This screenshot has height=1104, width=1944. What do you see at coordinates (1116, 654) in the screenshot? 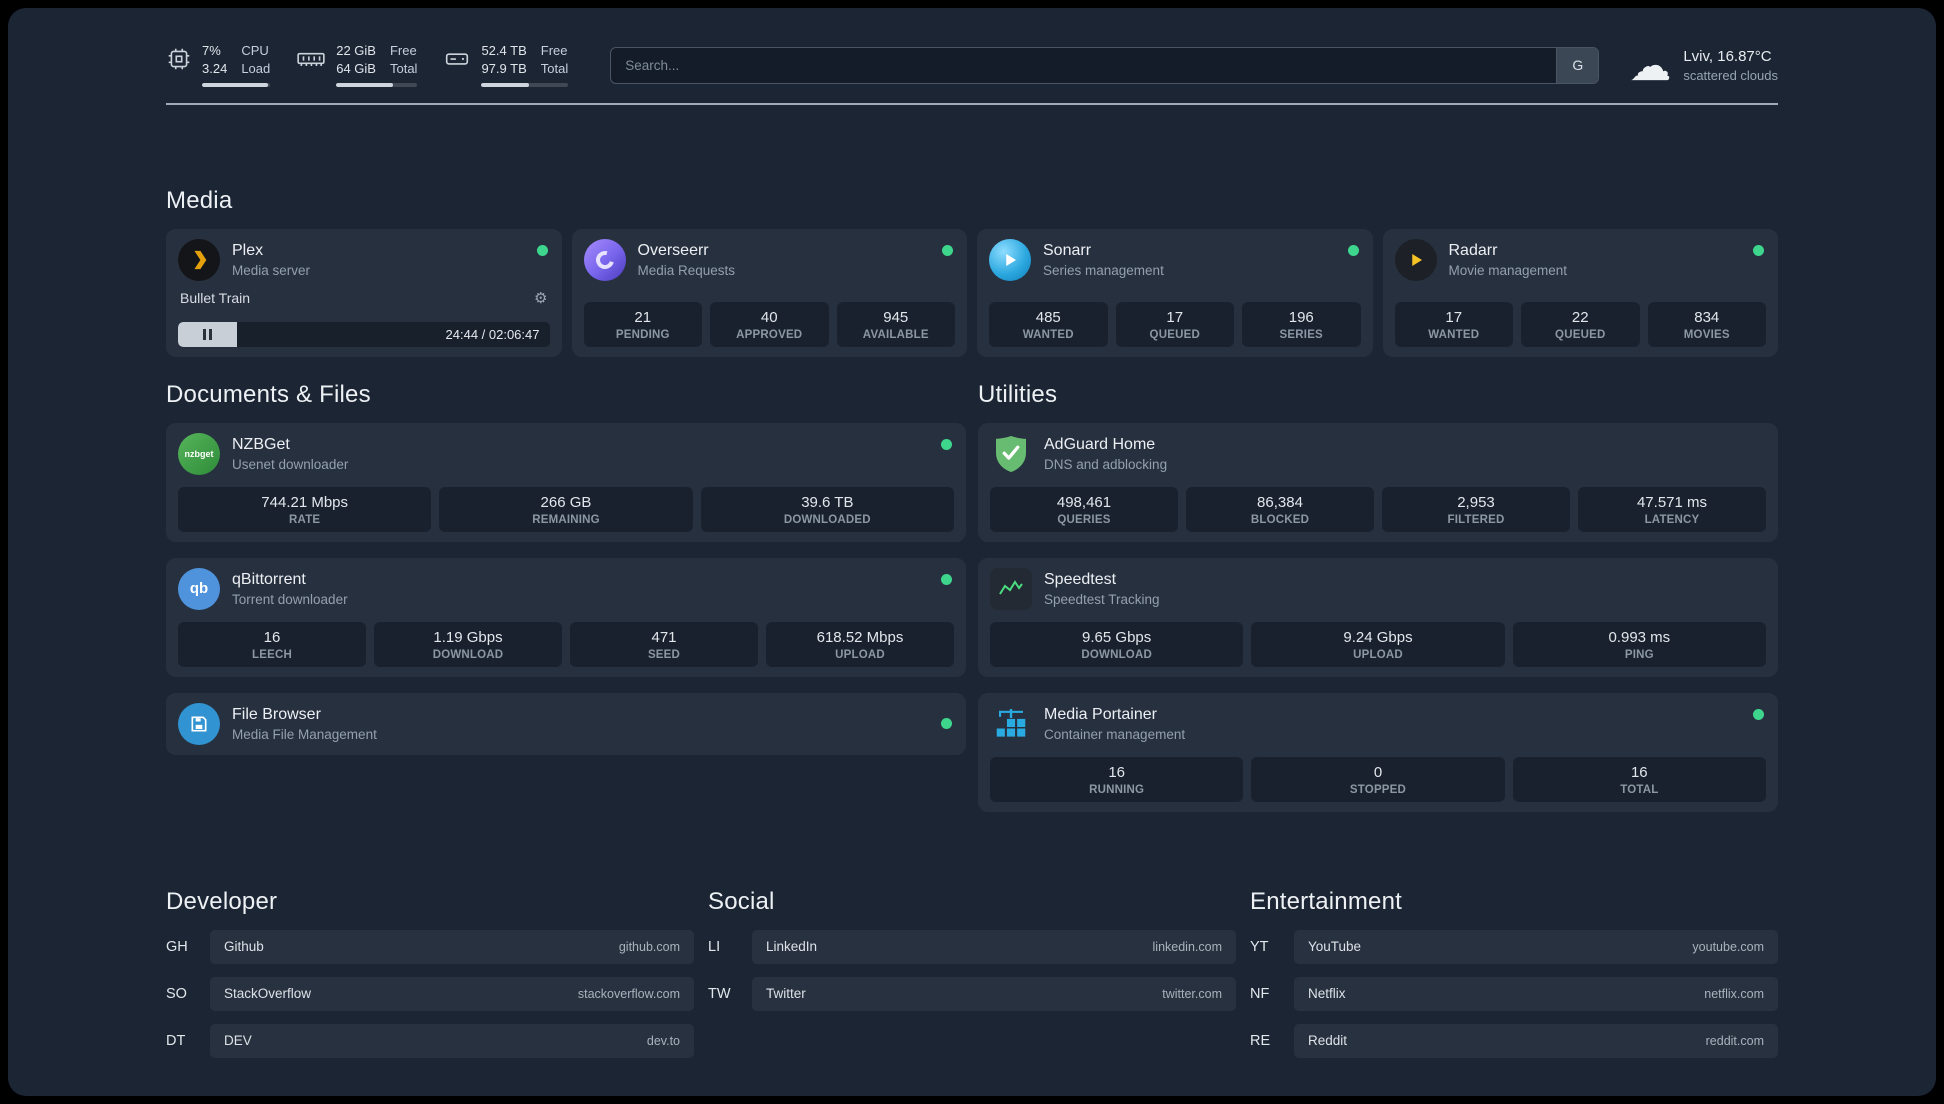
I see `stat-label: DOWNLOAD` at bounding box center [1116, 654].